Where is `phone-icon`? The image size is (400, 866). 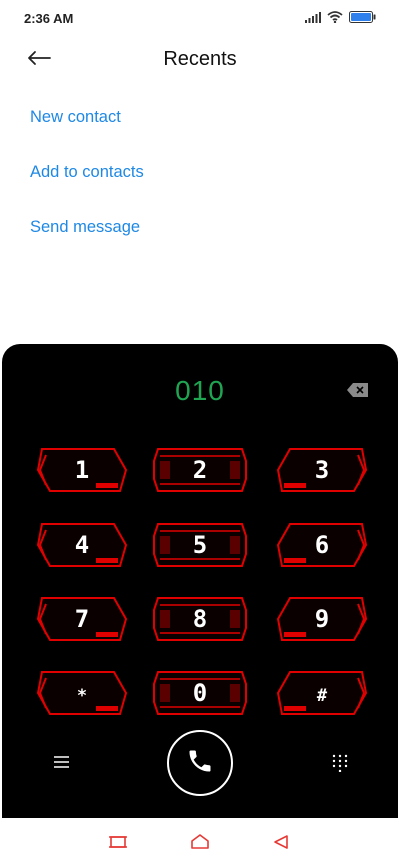
phone-icon is located at coordinates (200, 763).